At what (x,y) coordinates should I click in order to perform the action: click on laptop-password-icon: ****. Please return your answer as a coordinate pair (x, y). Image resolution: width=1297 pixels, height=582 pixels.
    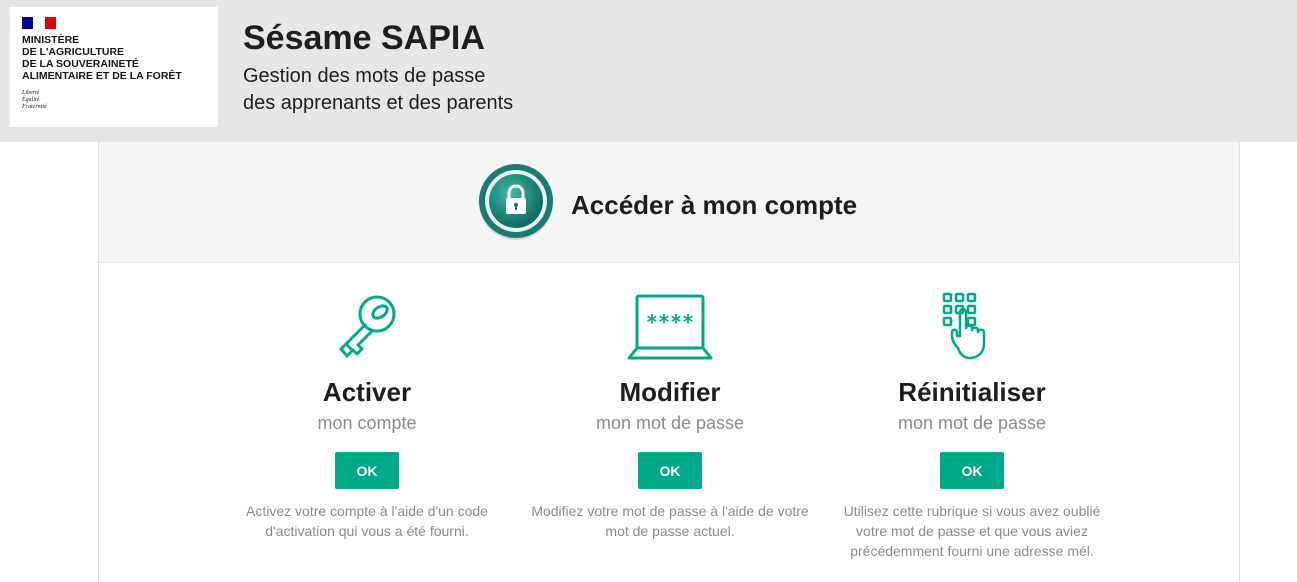
    Looking at the image, I should click on (670, 328).